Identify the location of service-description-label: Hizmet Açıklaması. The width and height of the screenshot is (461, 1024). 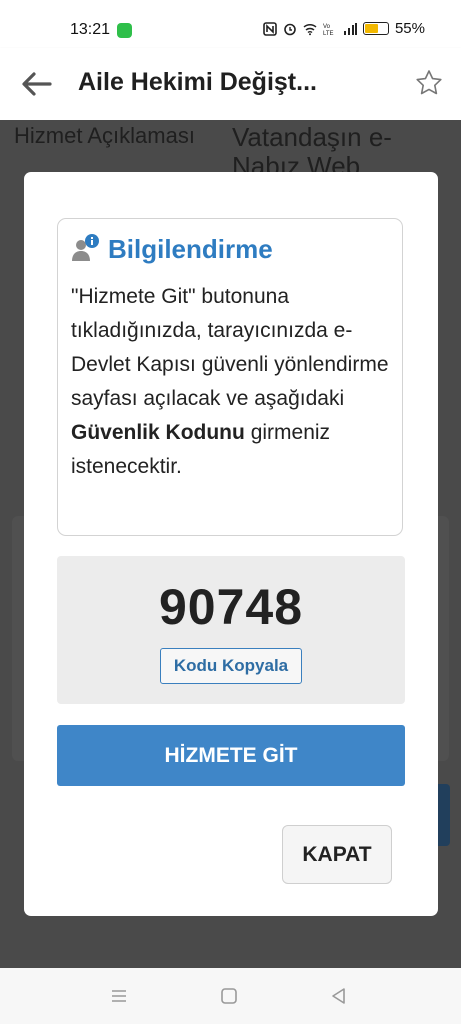
(104, 135).